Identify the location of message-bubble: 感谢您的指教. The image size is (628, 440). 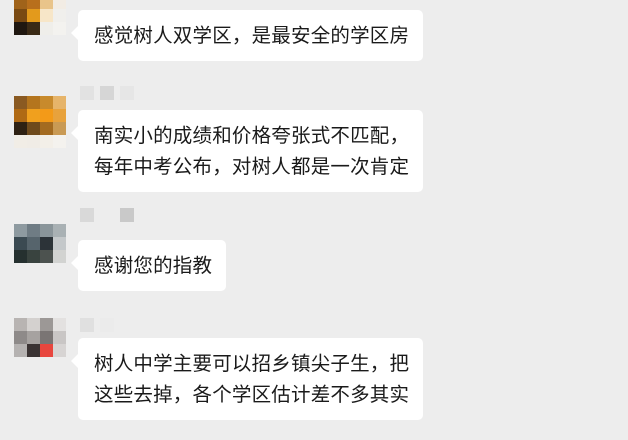
(148, 265).